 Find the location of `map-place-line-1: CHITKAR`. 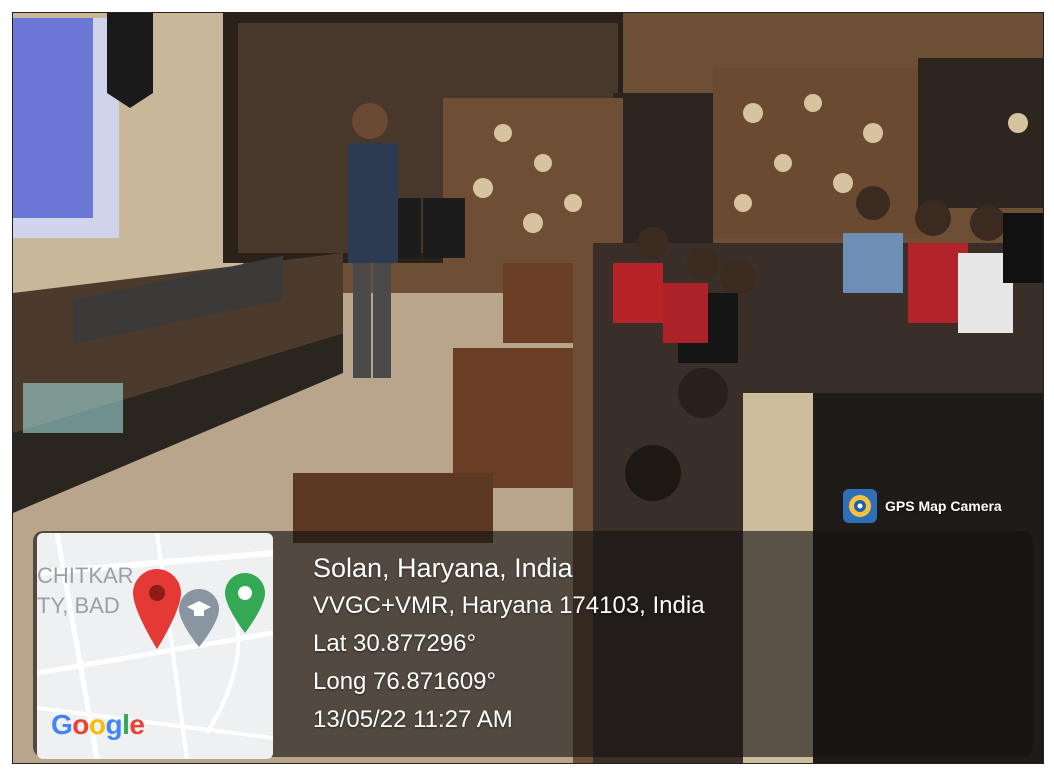

map-place-line-1: CHITKAR is located at coordinates (85, 575).